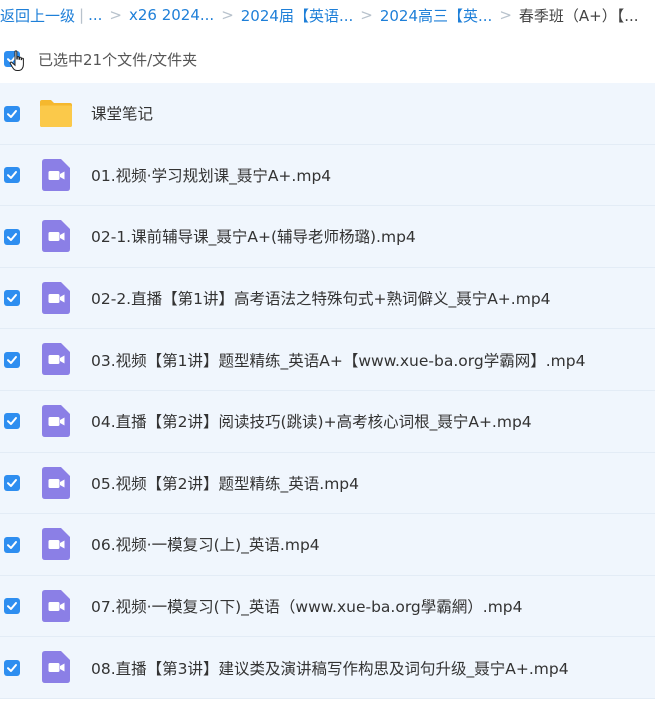  I want to click on list-item: 08.直播【第3讲】建议类及演讲稿写作构思及词句升级_聂宁A+.mp4, so click(327, 668).